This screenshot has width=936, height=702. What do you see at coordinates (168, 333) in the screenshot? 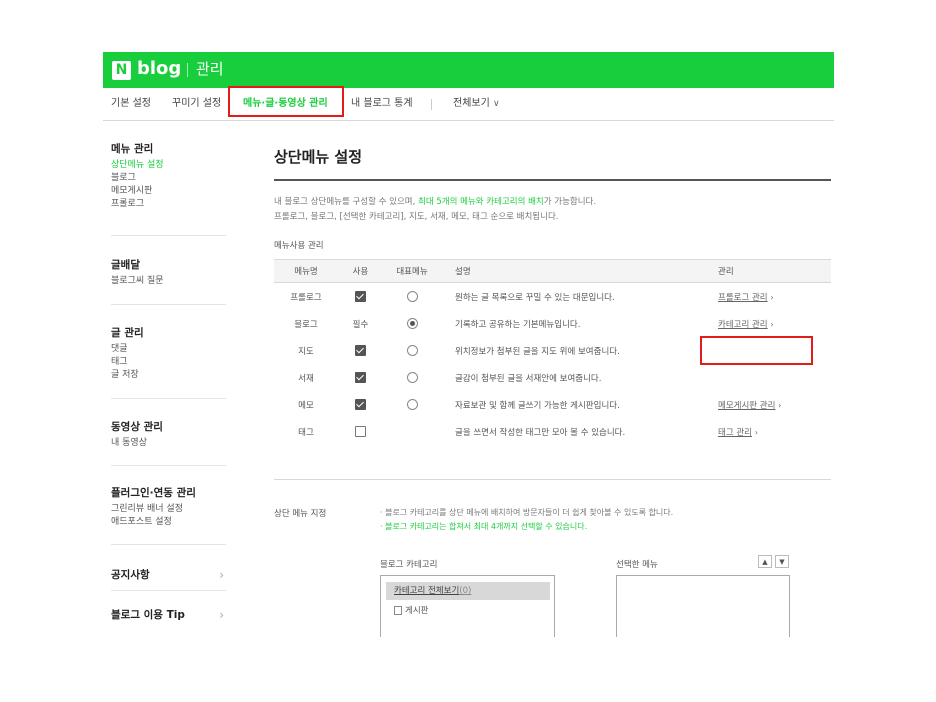
I see `sidebar-title-posts: 글 관리` at bounding box center [168, 333].